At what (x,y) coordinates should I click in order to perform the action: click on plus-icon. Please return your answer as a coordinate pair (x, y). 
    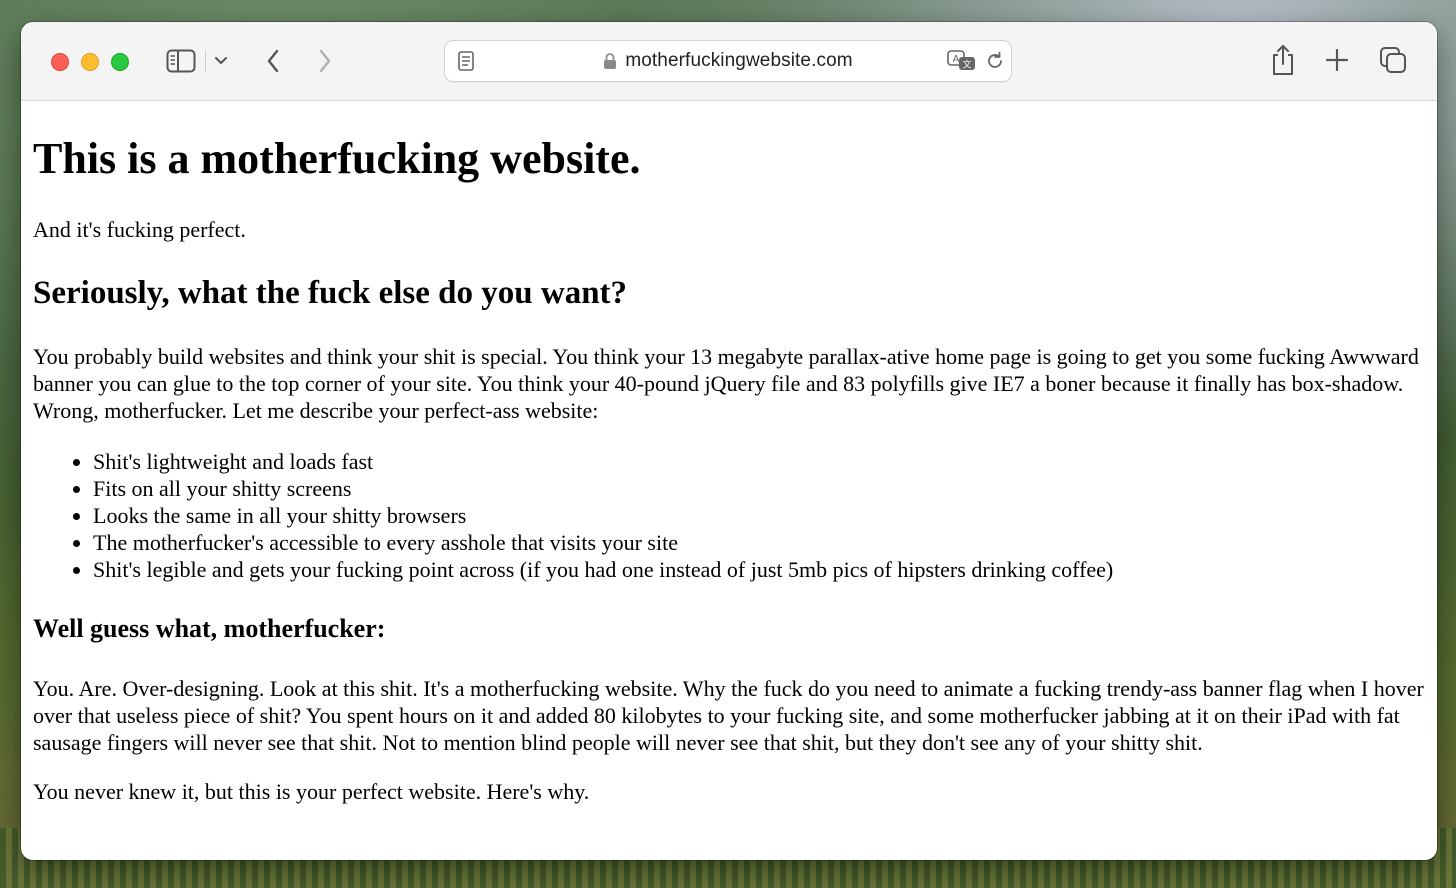
    Looking at the image, I should click on (1337, 60).